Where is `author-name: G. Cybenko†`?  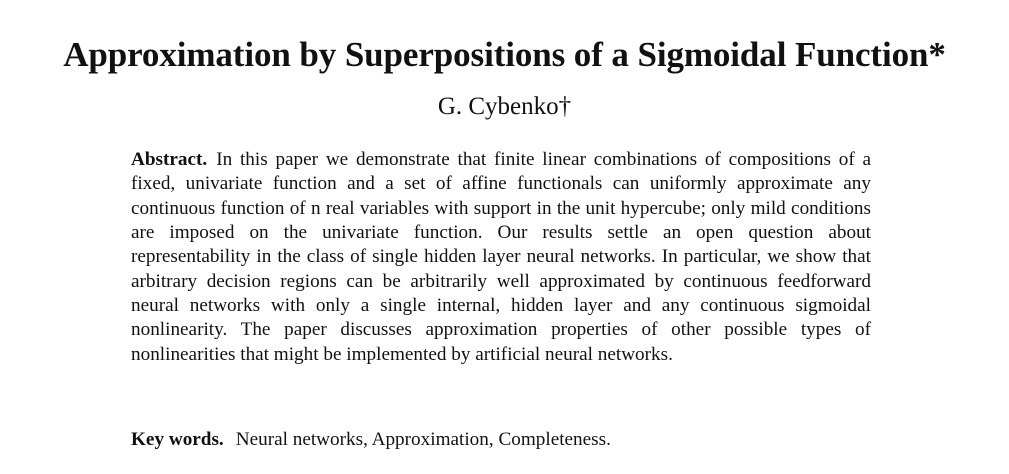
author-name: G. Cybenko† is located at coordinates (504, 106).